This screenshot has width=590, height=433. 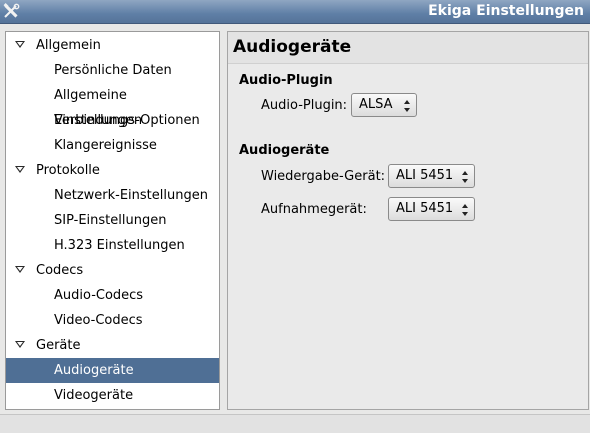 What do you see at coordinates (58, 345) in the screenshot?
I see `tree-group-label: Geräte` at bounding box center [58, 345].